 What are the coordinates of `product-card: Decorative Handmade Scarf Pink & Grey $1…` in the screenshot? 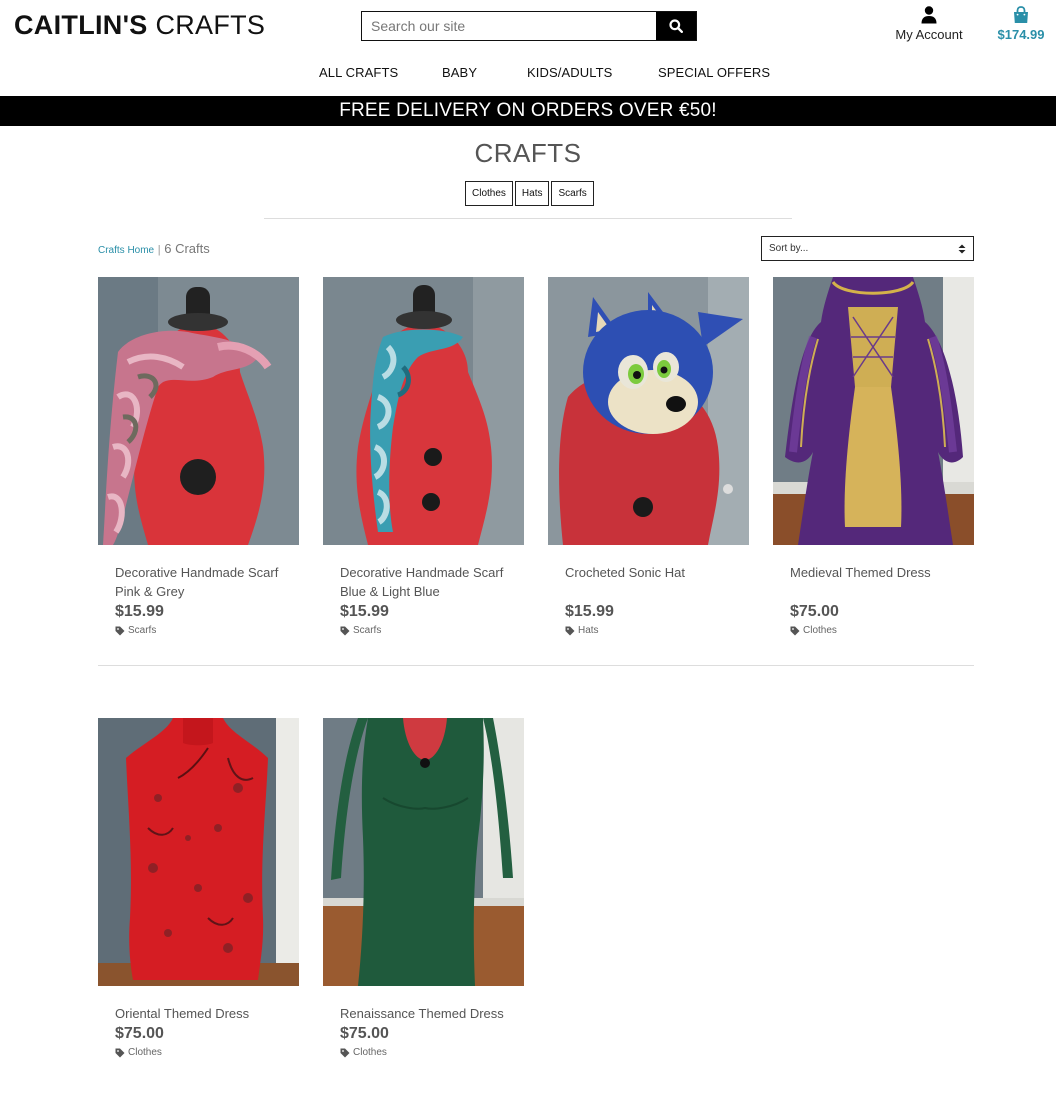 It's located at (198, 456).